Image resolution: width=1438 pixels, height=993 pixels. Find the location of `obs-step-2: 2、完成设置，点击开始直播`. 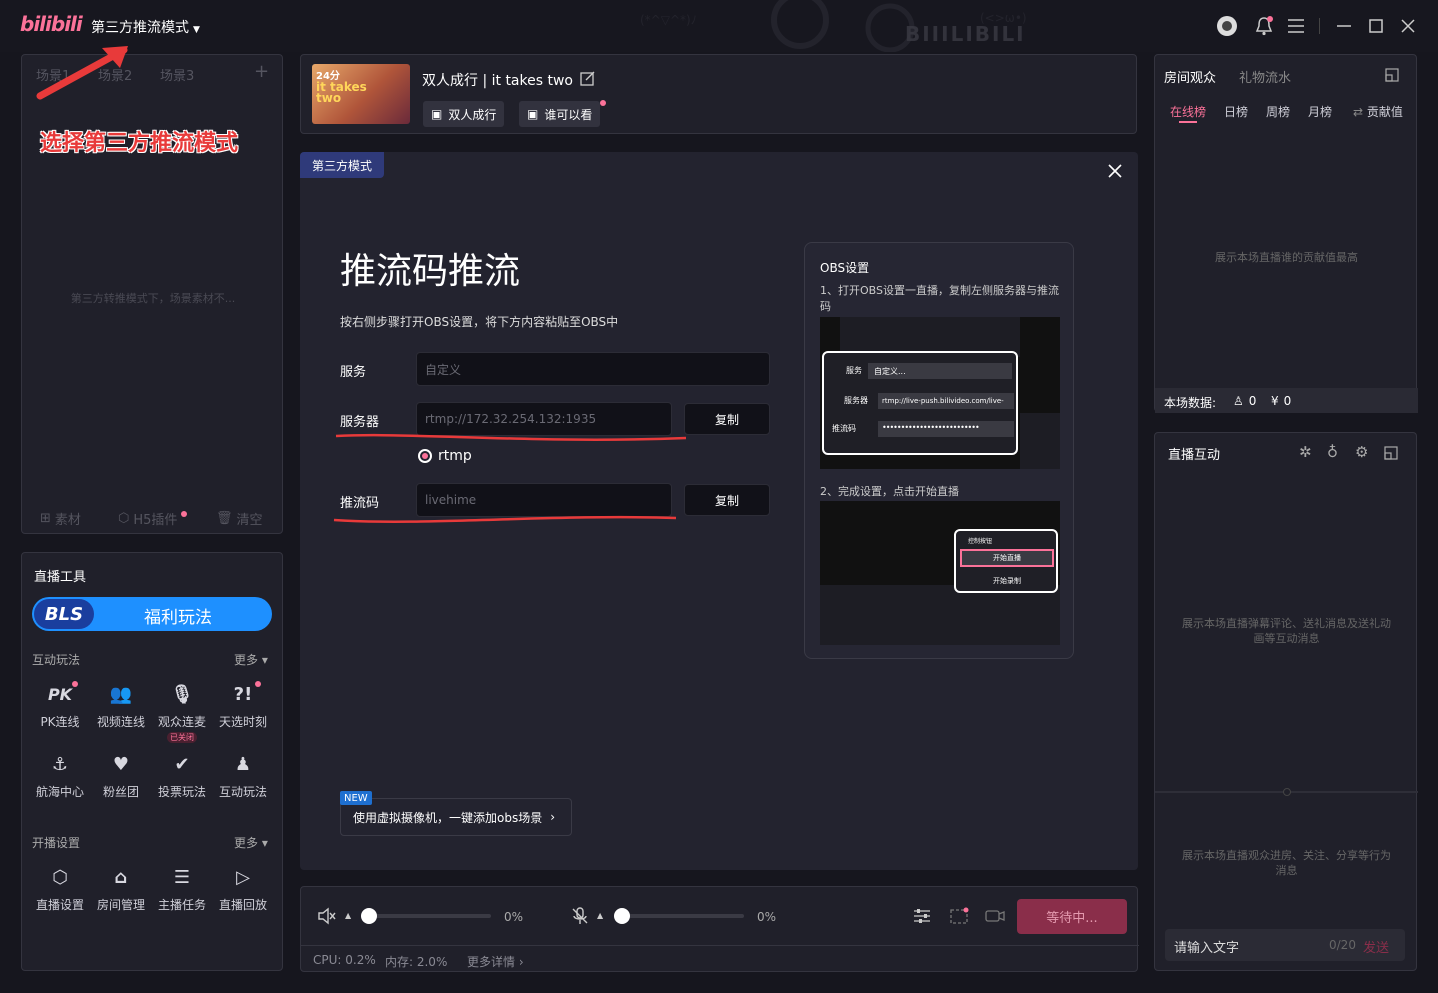

obs-step-2: 2、完成设置，点击开始直播 is located at coordinates (889, 491).